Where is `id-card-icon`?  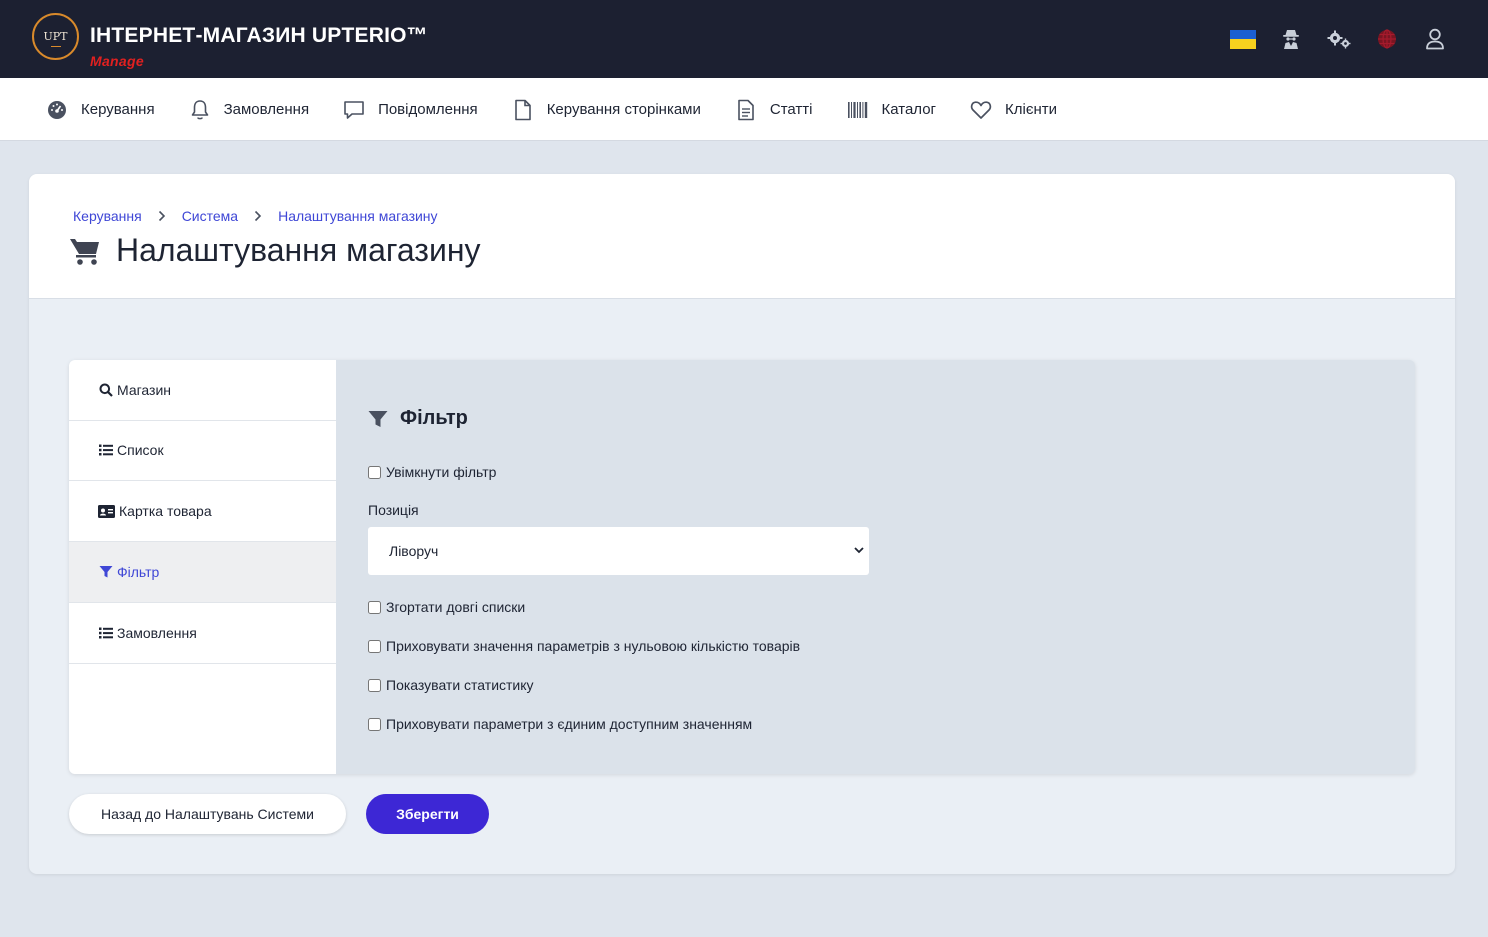
id-card-icon is located at coordinates (106, 511).